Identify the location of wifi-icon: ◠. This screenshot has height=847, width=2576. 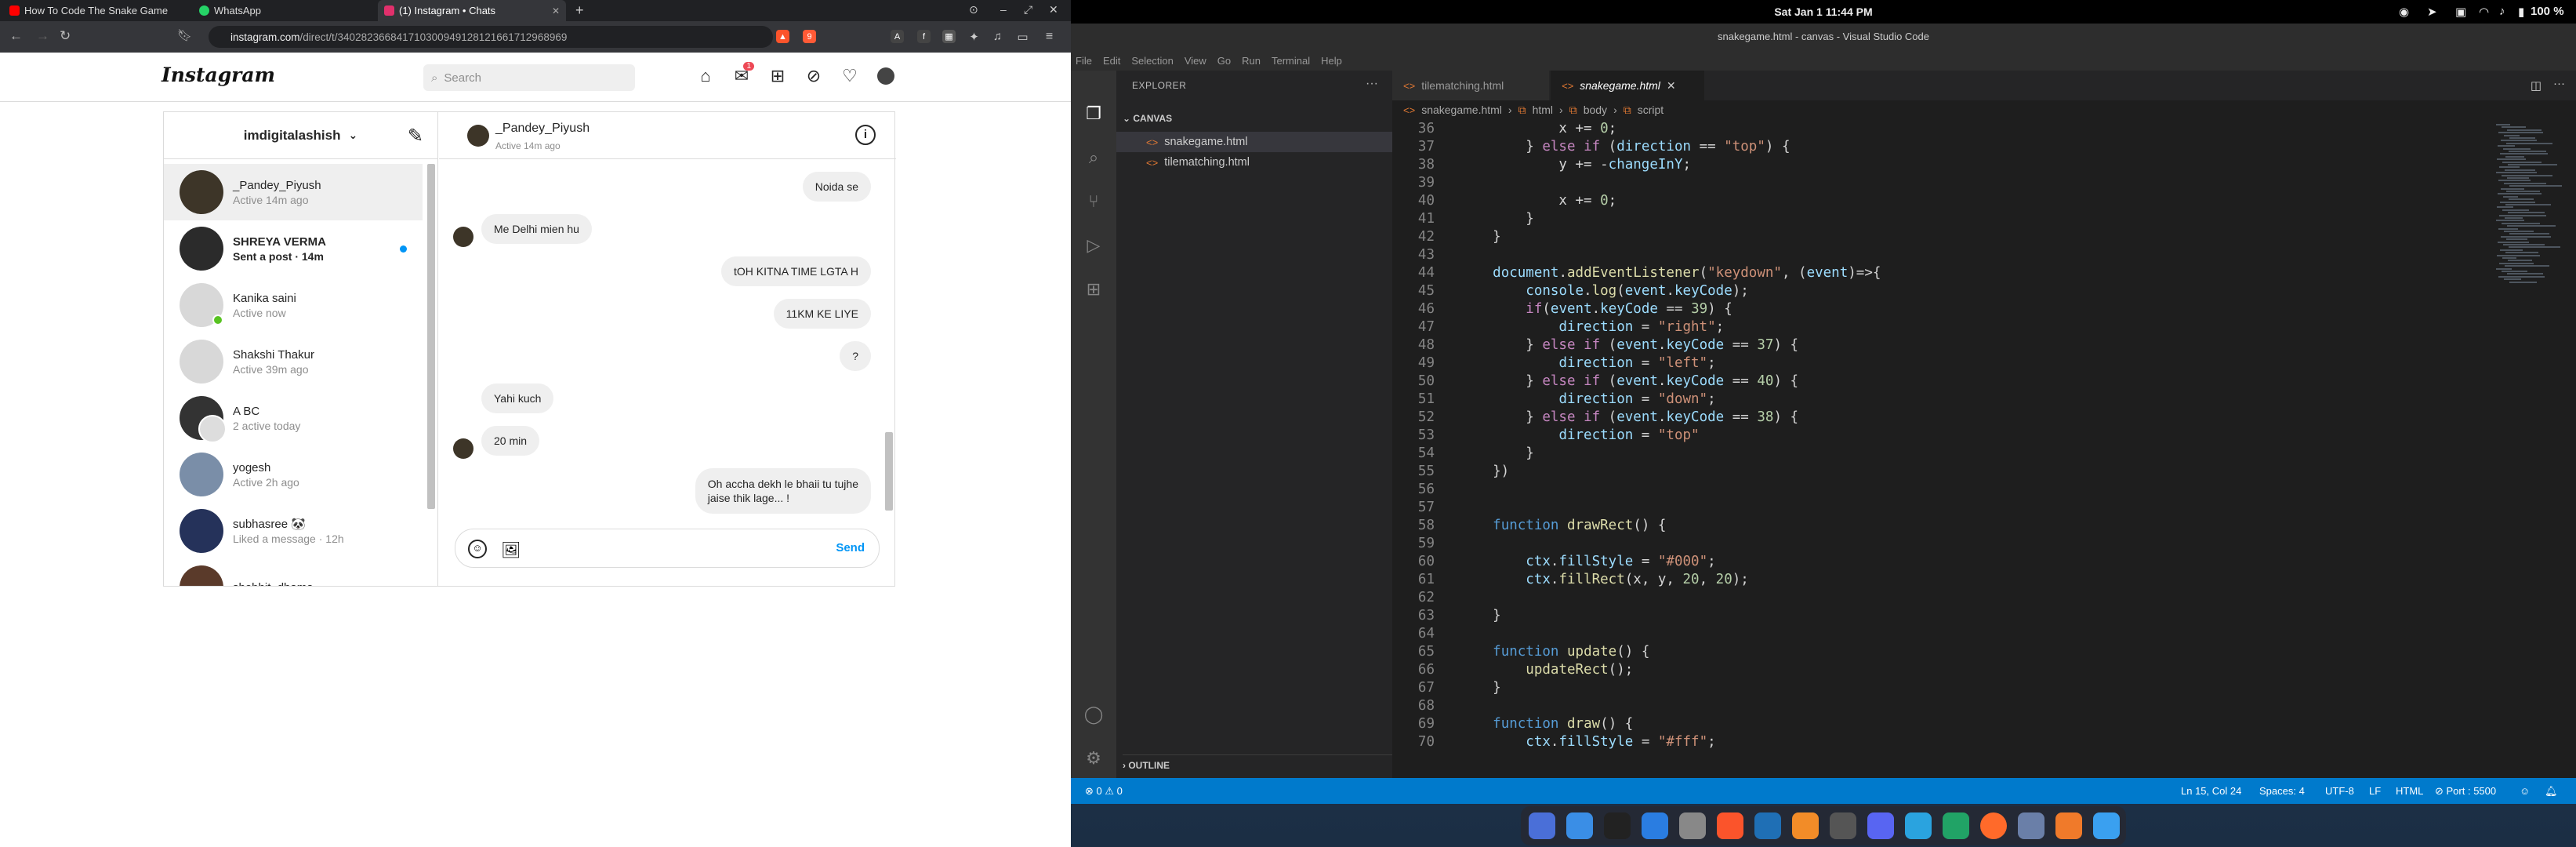
(2484, 12).